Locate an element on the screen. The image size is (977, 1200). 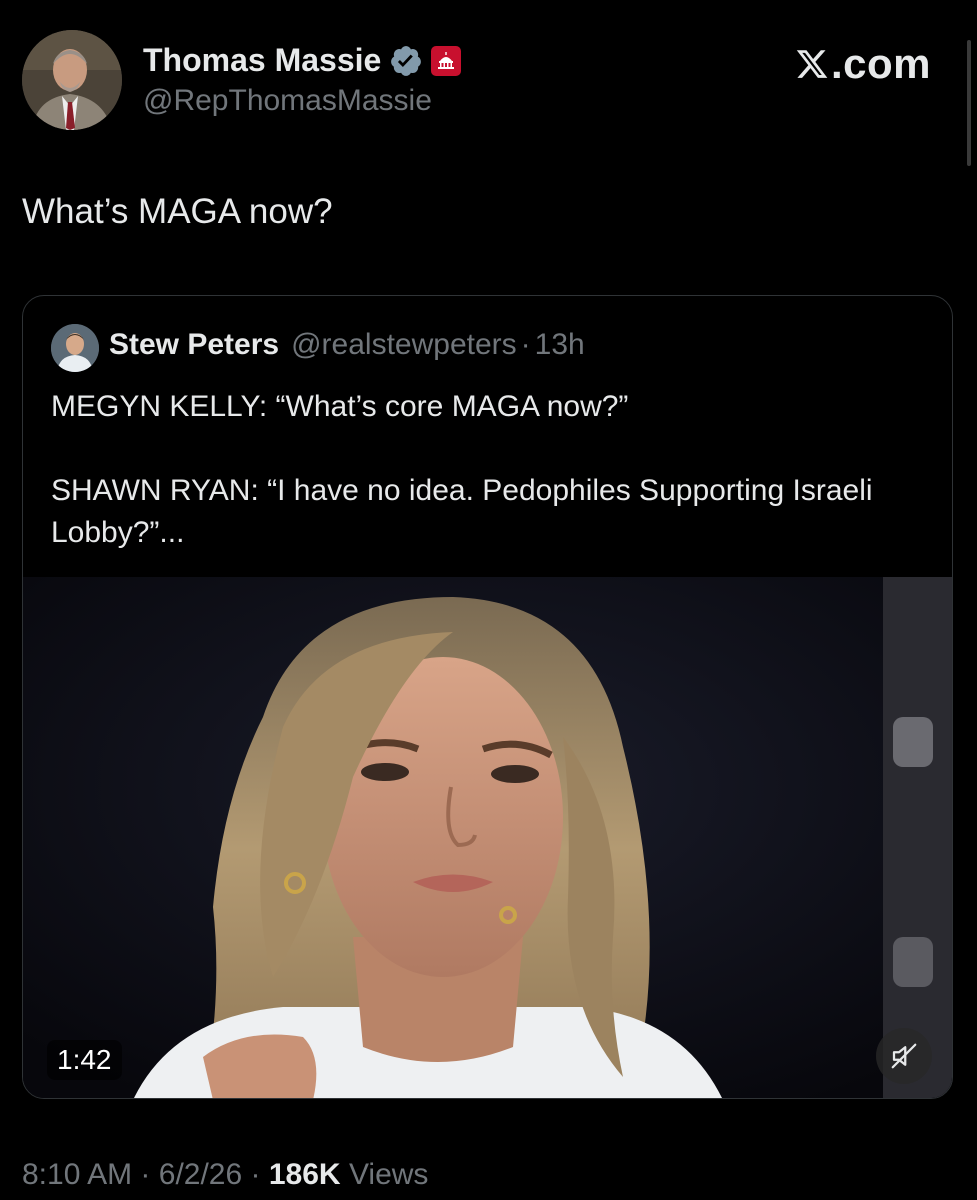
quoted-author-avatar-image is located at coordinates (75, 348).